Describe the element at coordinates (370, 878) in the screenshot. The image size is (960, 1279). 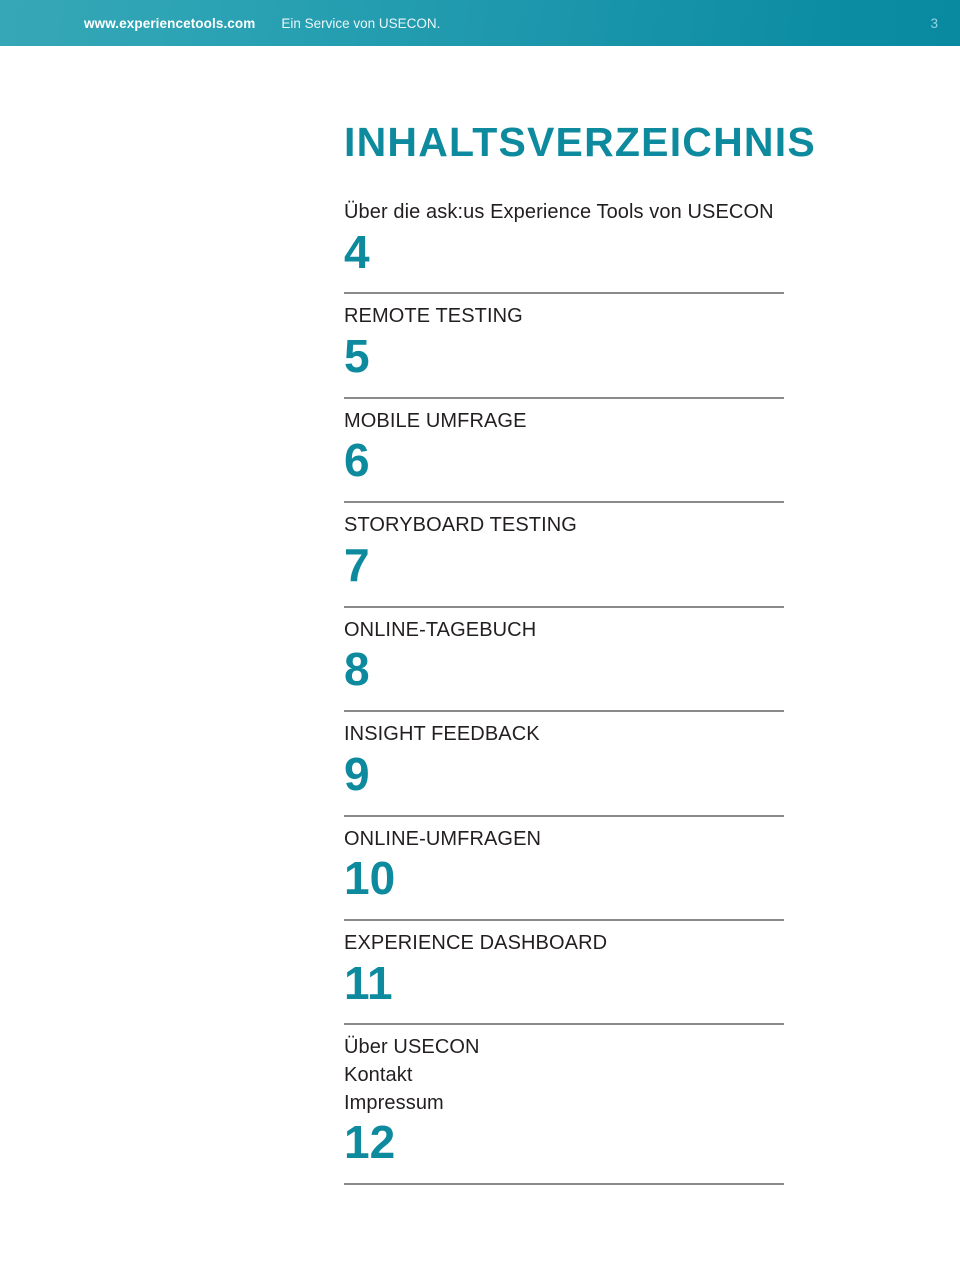
I see `toc-entry-page-number: 10` at that location.